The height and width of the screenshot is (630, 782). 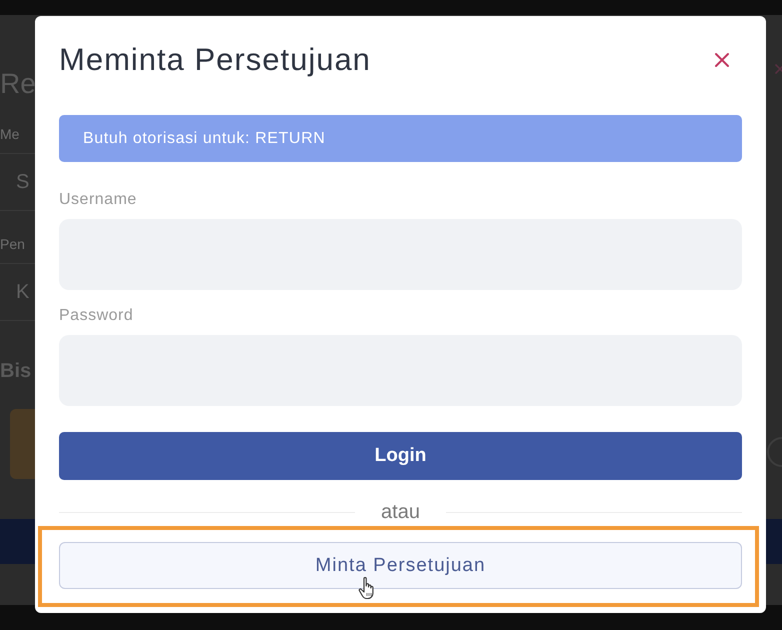 What do you see at coordinates (22, 444) in the screenshot?
I see `card-background` at bounding box center [22, 444].